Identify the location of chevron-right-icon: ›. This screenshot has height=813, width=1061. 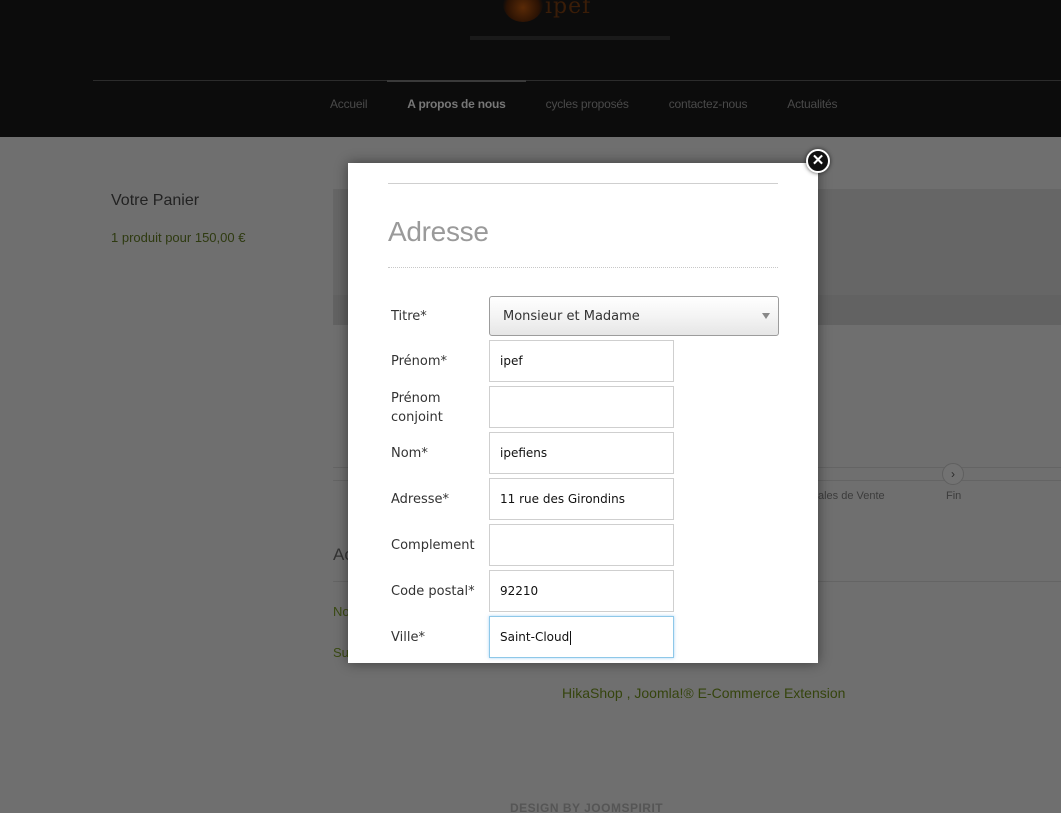
(953, 474).